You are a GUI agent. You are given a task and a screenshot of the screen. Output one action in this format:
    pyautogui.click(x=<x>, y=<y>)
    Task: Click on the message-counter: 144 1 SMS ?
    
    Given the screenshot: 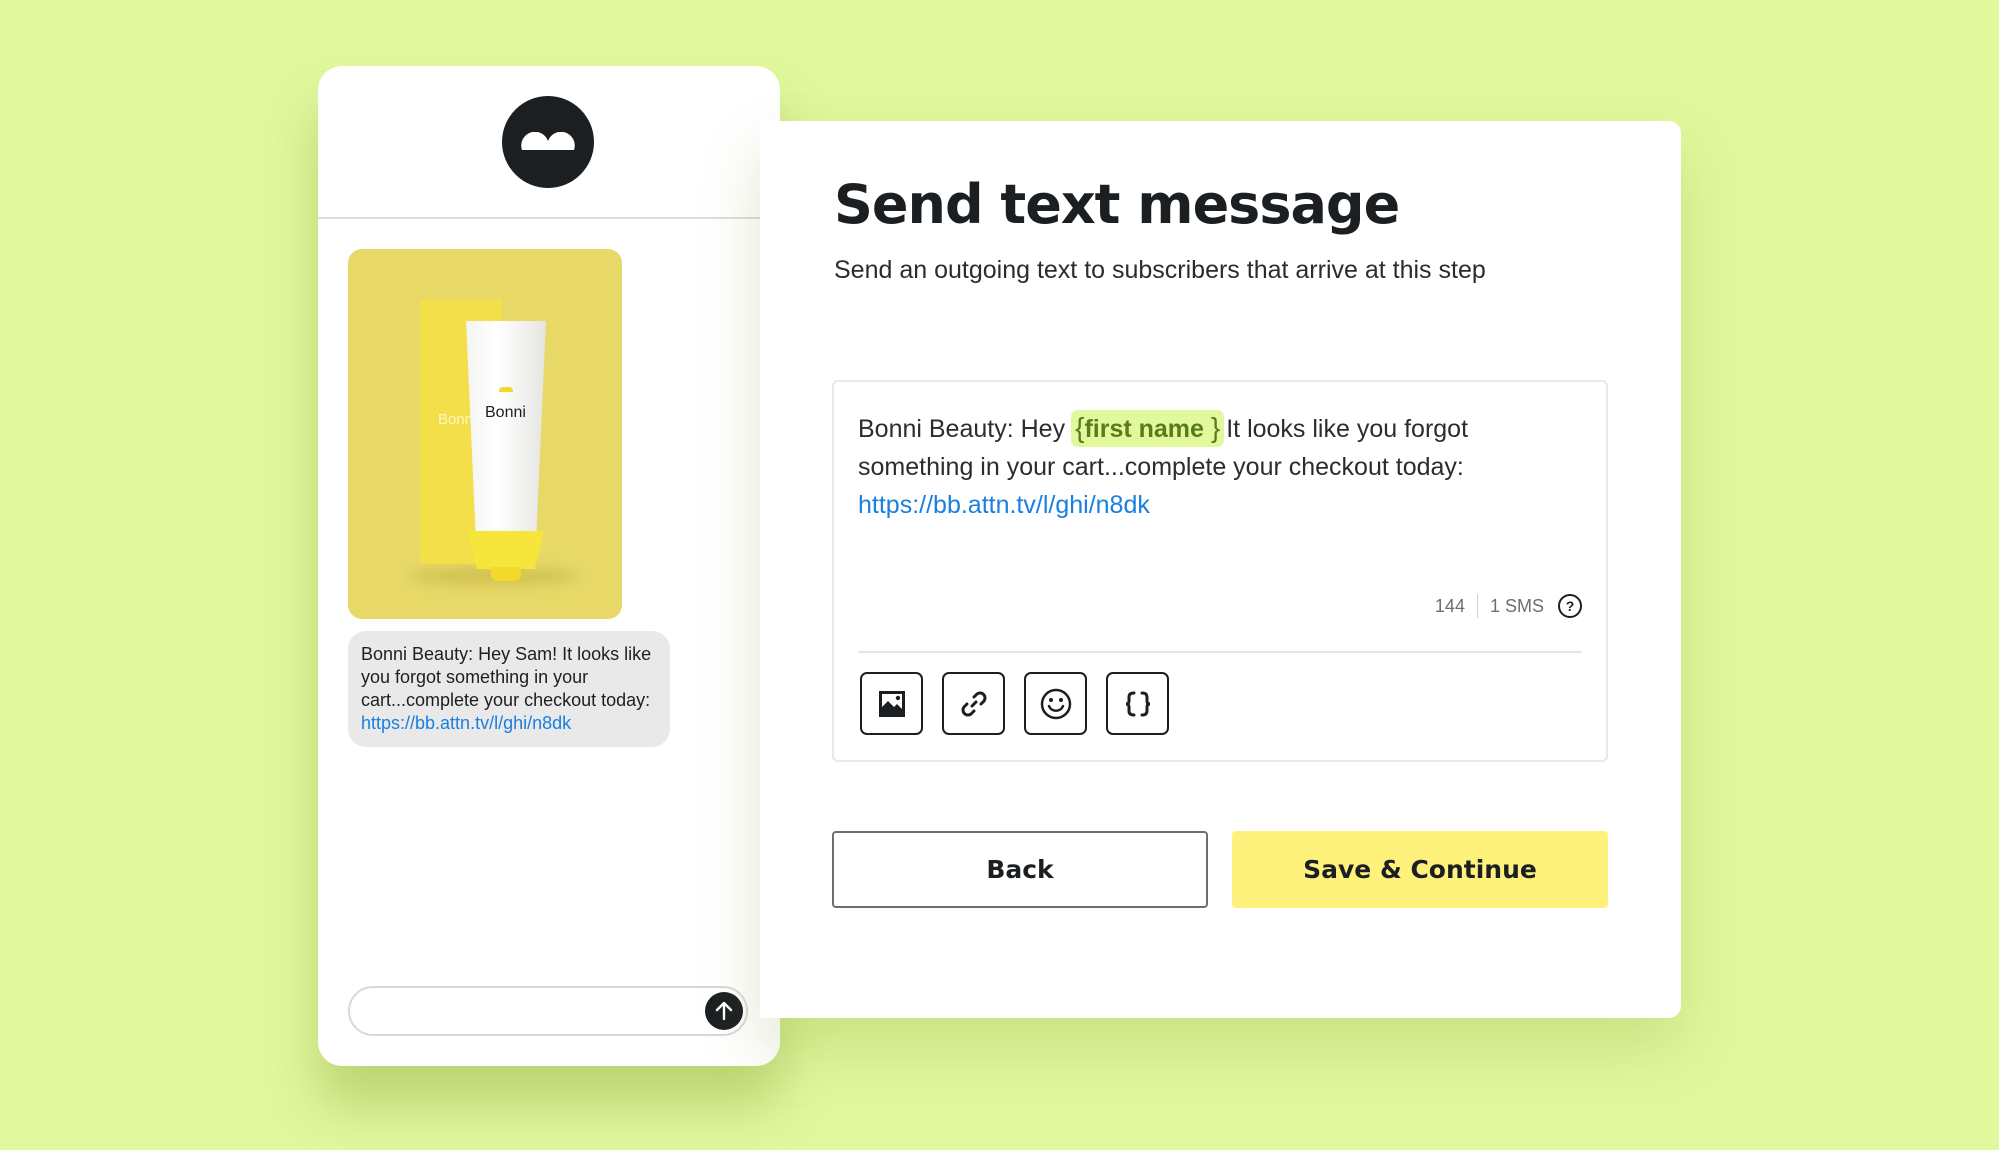 What is the action you would take?
    pyautogui.click(x=1508, y=606)
    